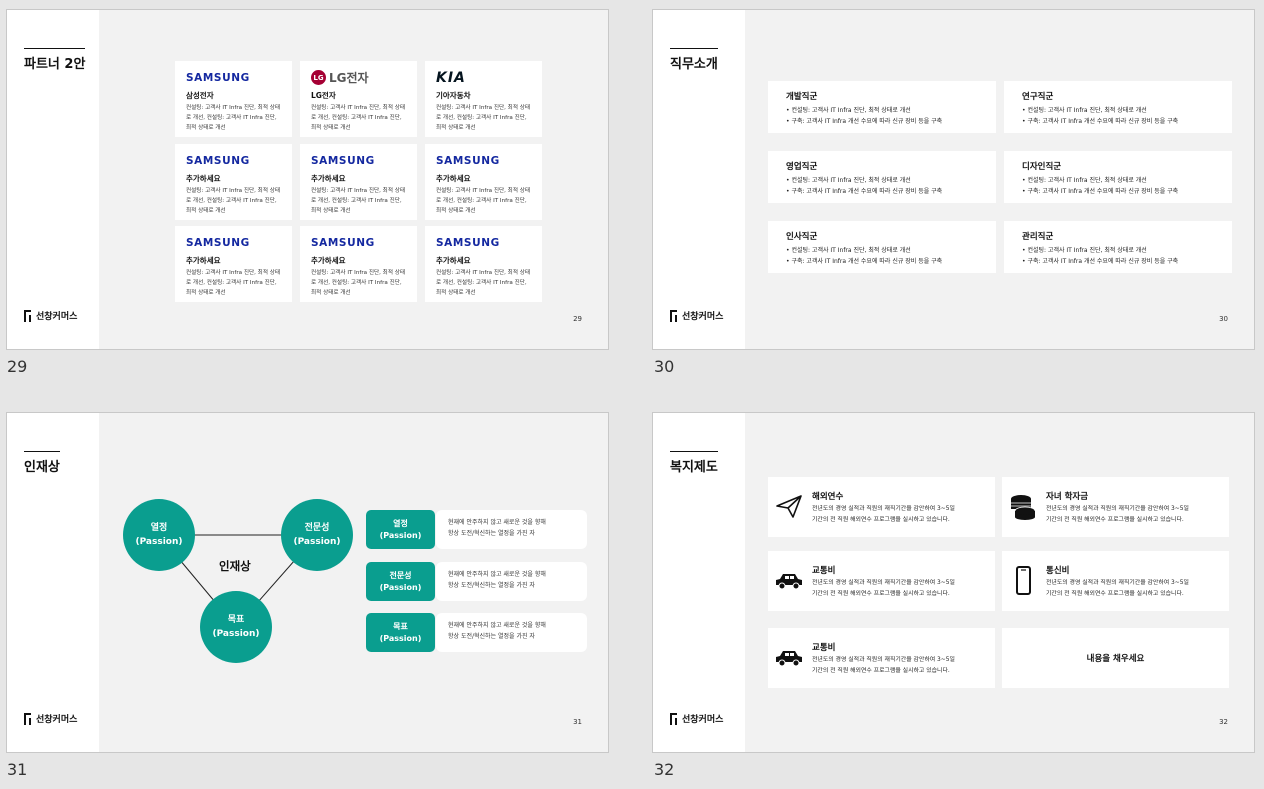 The width and height of the screenshot is (1264, 789). I want to click on tag-label: 열정, so click(400, 523).